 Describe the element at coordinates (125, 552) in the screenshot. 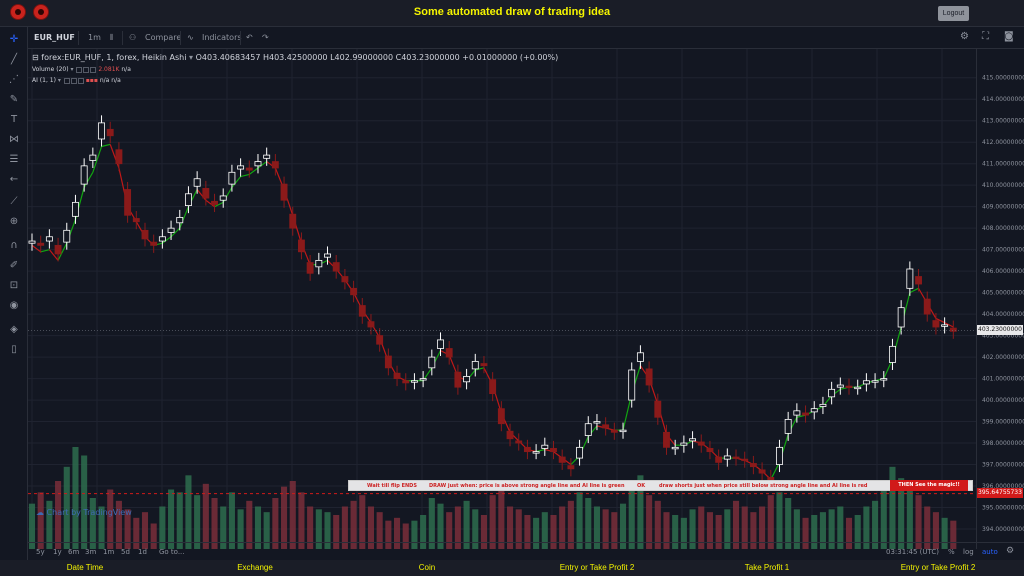

I see `range-5d: 5d` at that location.